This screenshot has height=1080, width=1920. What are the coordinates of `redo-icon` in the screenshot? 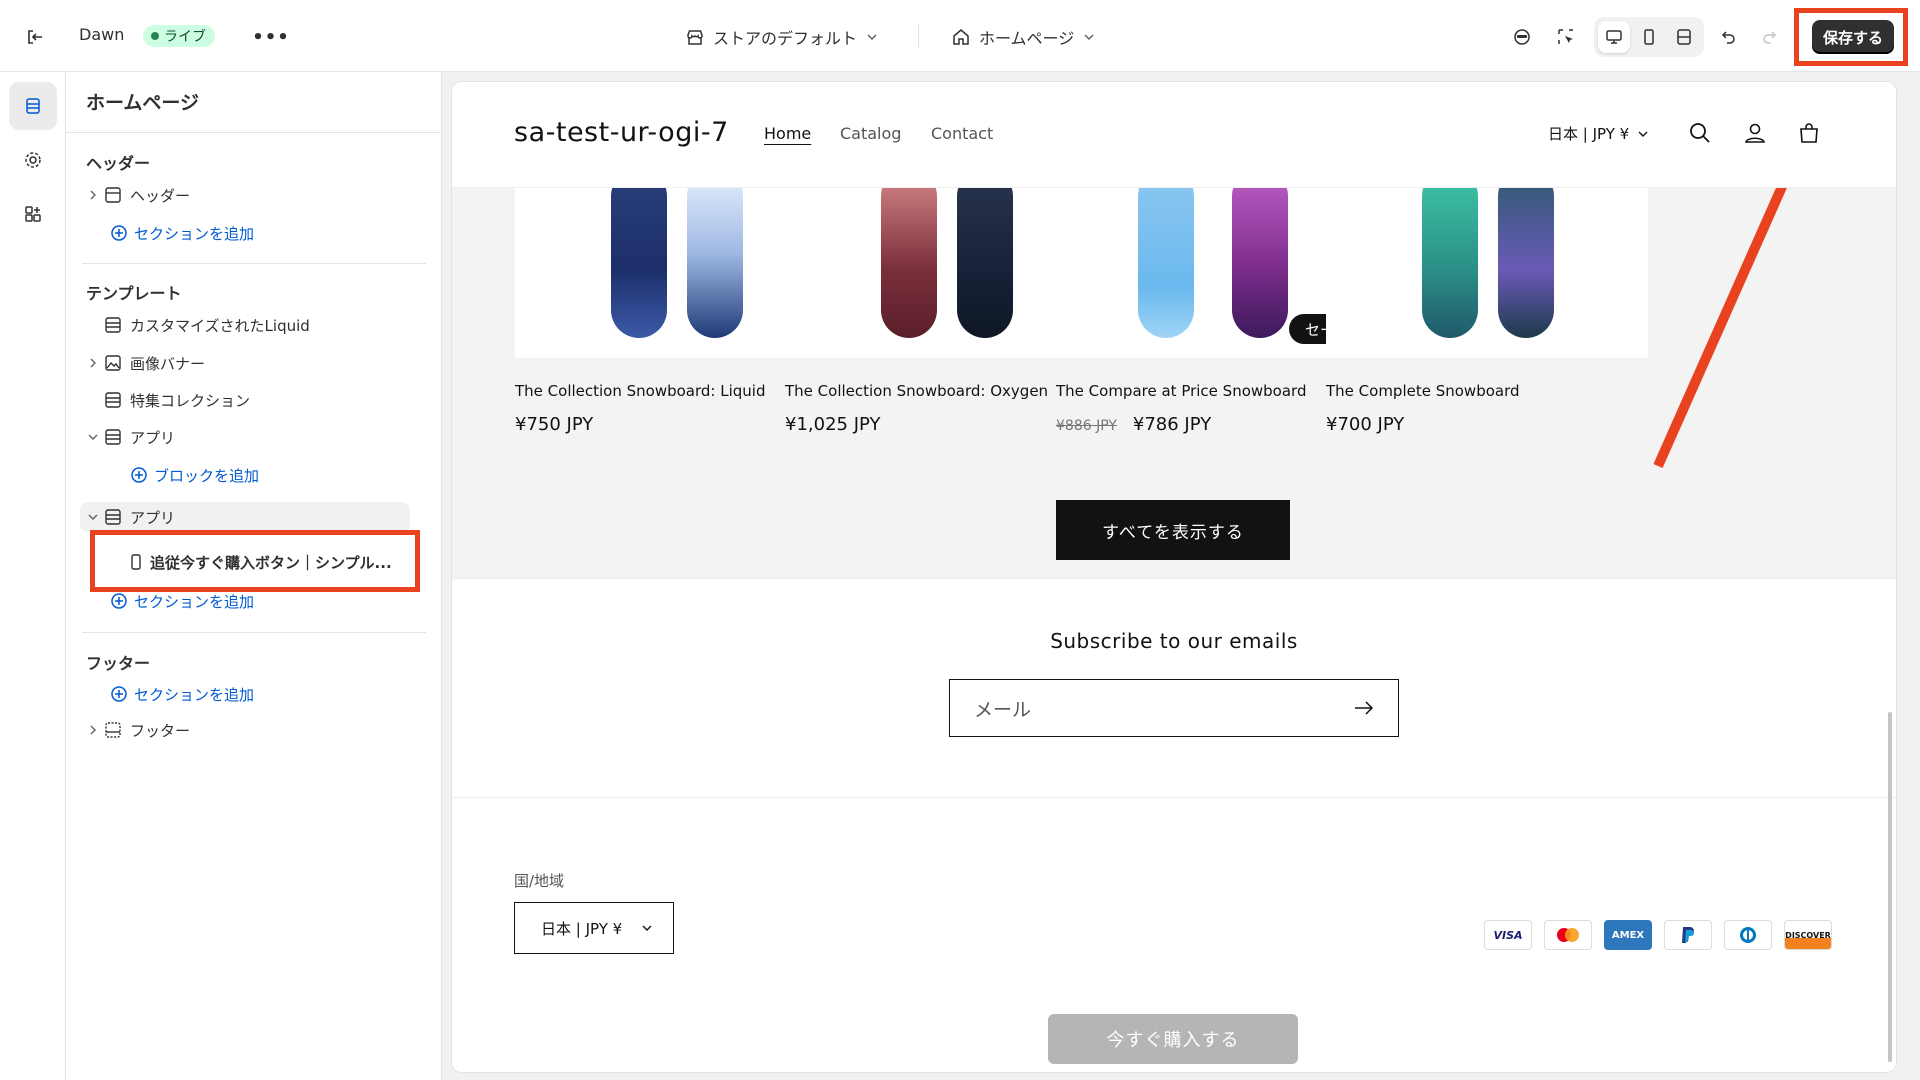 It's located at (1769, 37).